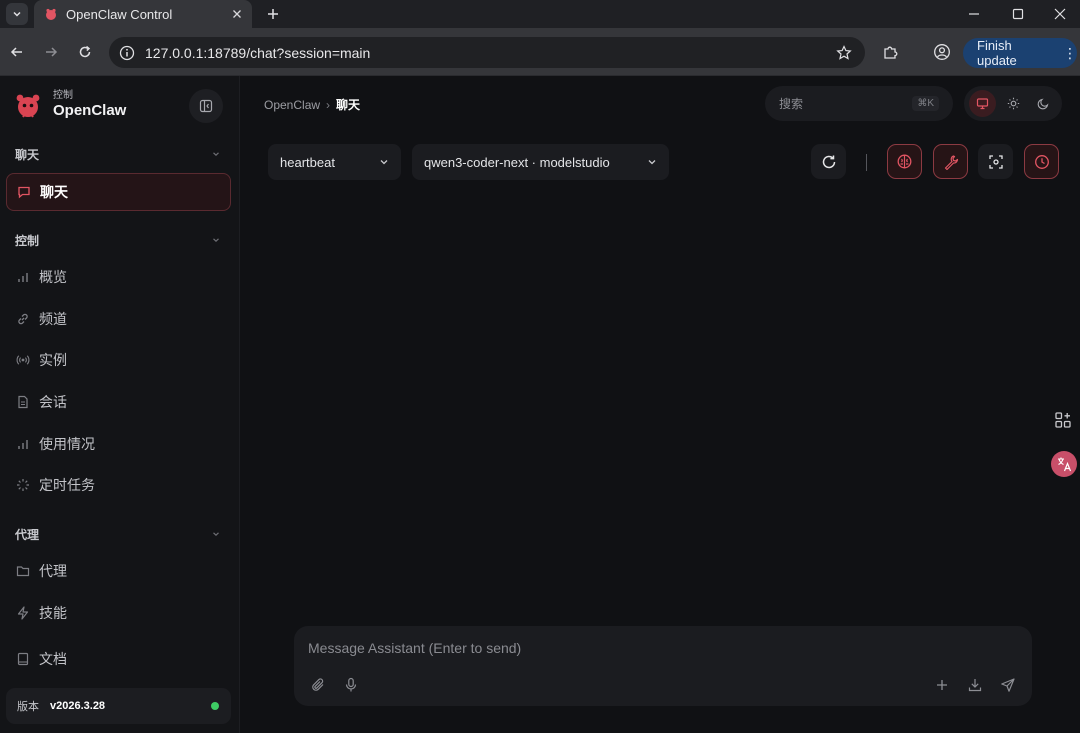 This screenshot has width=1080, height=733. I want to click on tab-search-button, so click(17, 14).